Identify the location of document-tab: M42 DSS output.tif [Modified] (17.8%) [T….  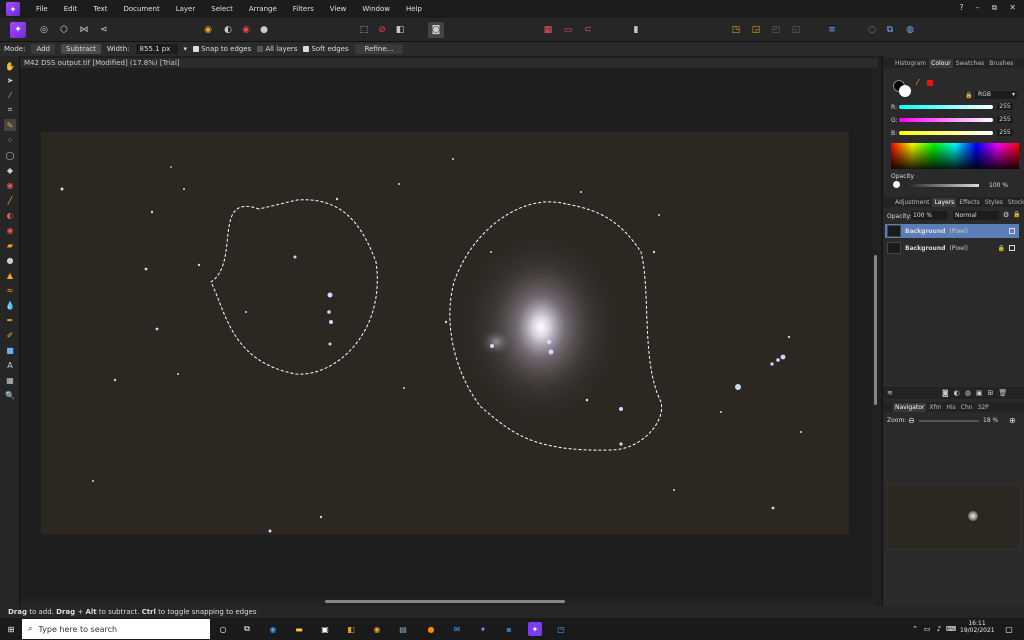
(449, 63).